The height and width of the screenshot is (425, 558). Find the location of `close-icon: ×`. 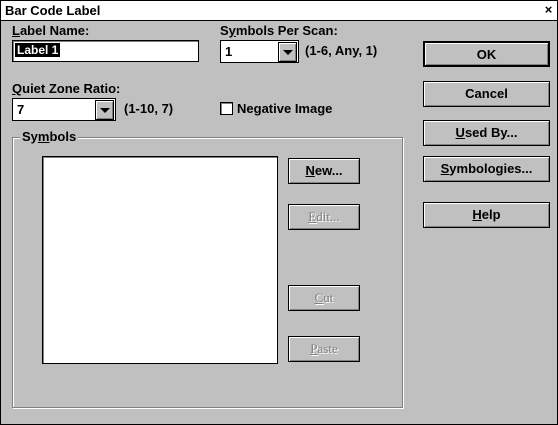

close-icon: × is located at coordinates (548, 9).